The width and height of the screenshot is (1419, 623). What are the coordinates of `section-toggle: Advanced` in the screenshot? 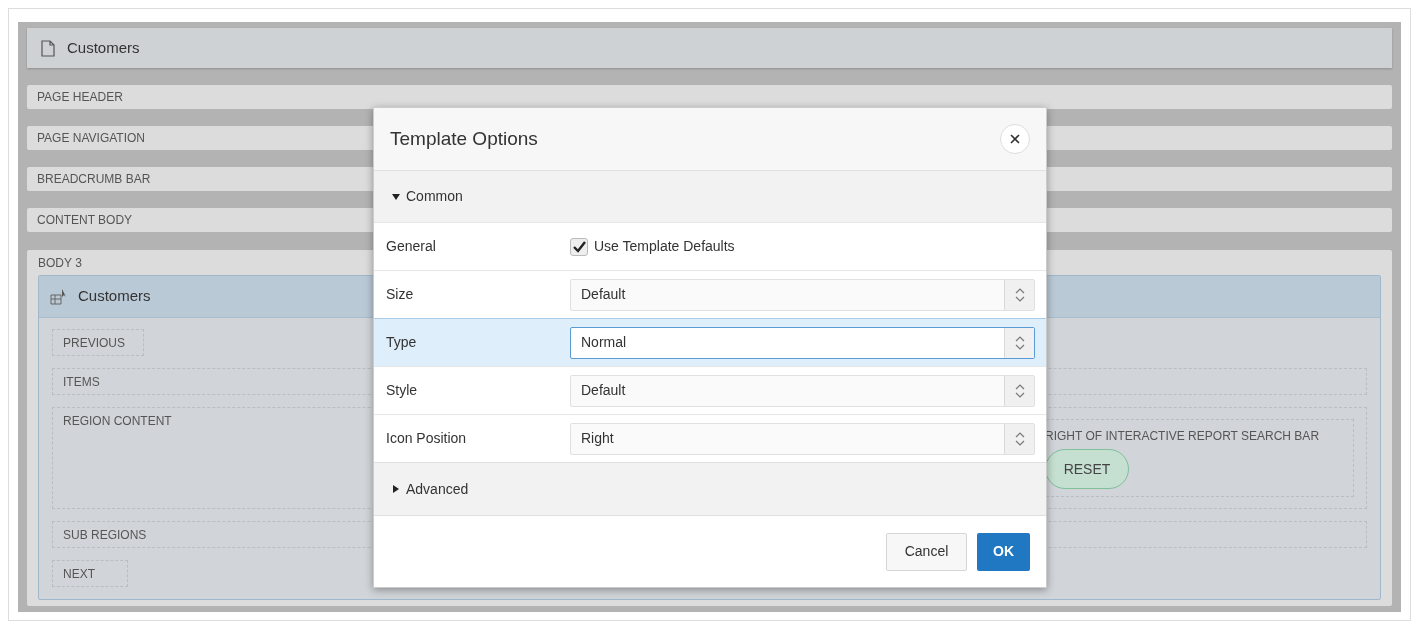 It's located at (710, 488).